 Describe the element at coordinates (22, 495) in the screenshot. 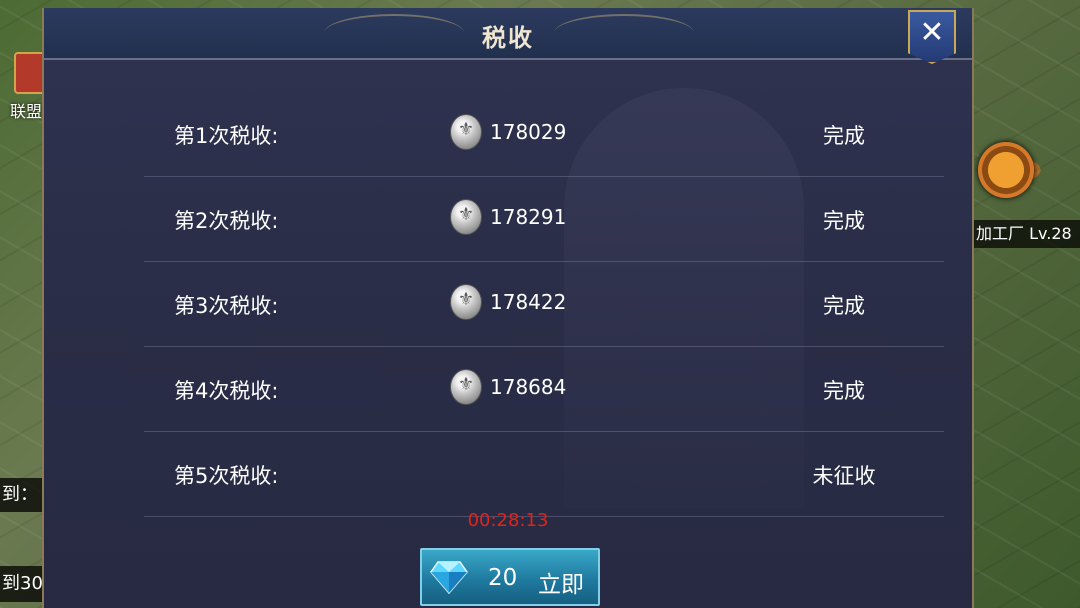

I see `left-info-bar: 到：` at that location.